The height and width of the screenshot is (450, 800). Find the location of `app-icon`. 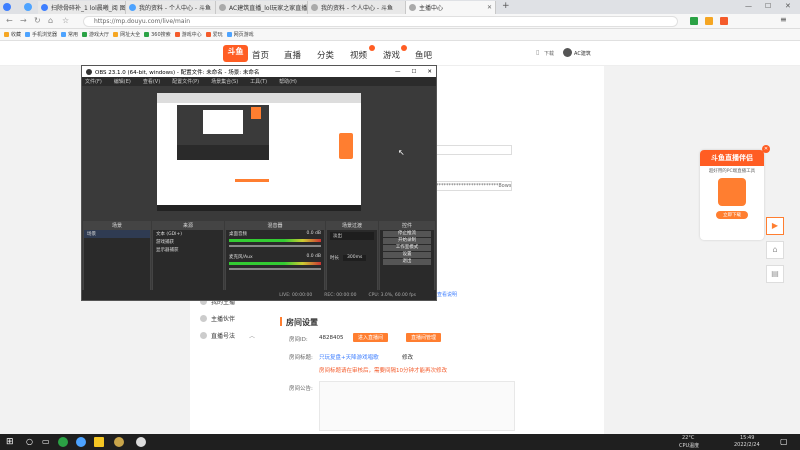

app-icon is located at coordinates (732, 192).